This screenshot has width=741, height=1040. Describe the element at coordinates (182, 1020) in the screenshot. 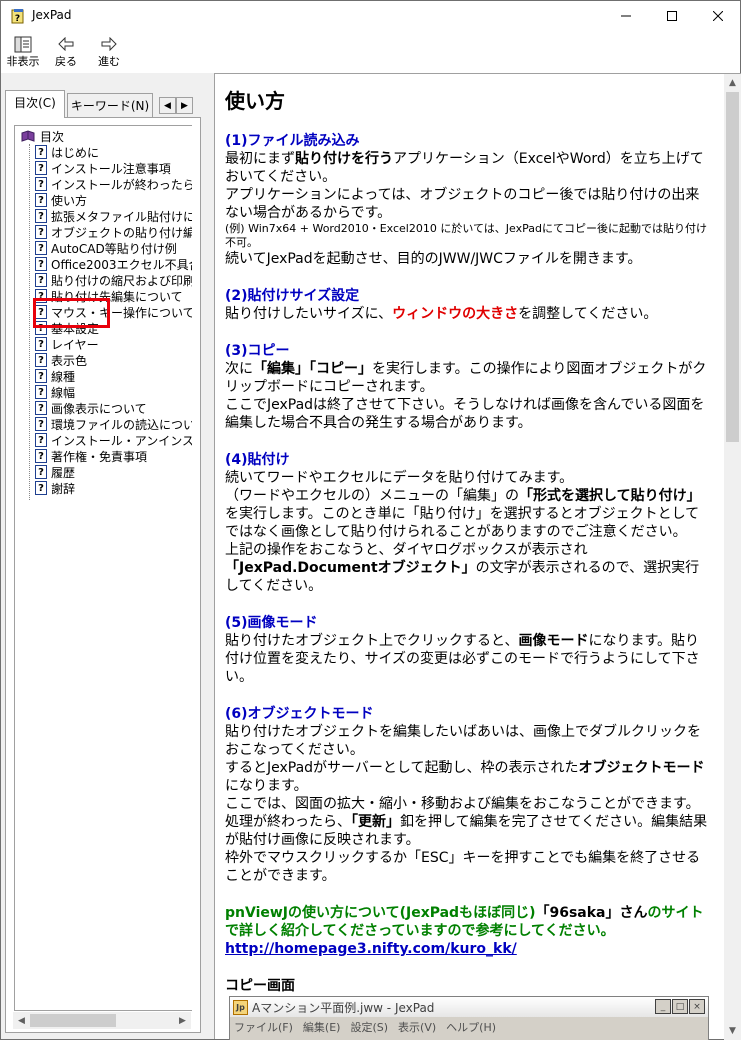

I see `scroll-right-arrow-icon: ▶` at that location.